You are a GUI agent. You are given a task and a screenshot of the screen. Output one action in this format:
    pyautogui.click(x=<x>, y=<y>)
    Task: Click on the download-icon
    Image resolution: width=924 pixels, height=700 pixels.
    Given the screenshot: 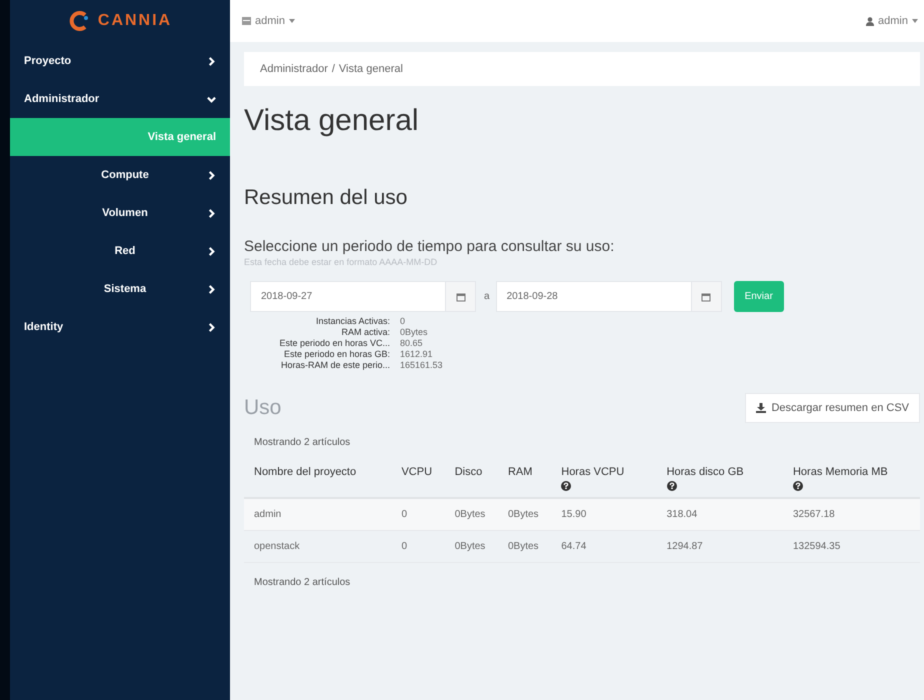 What is the action you would take?
    pyautogui.click(x=761, y=408)
    